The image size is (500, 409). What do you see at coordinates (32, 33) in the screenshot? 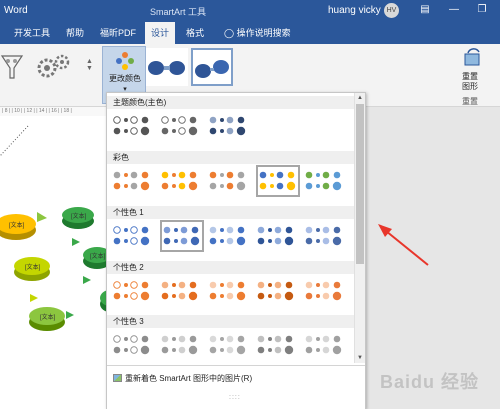
I see `tab-developer: 开发工具` at bounding box center [32, 33].